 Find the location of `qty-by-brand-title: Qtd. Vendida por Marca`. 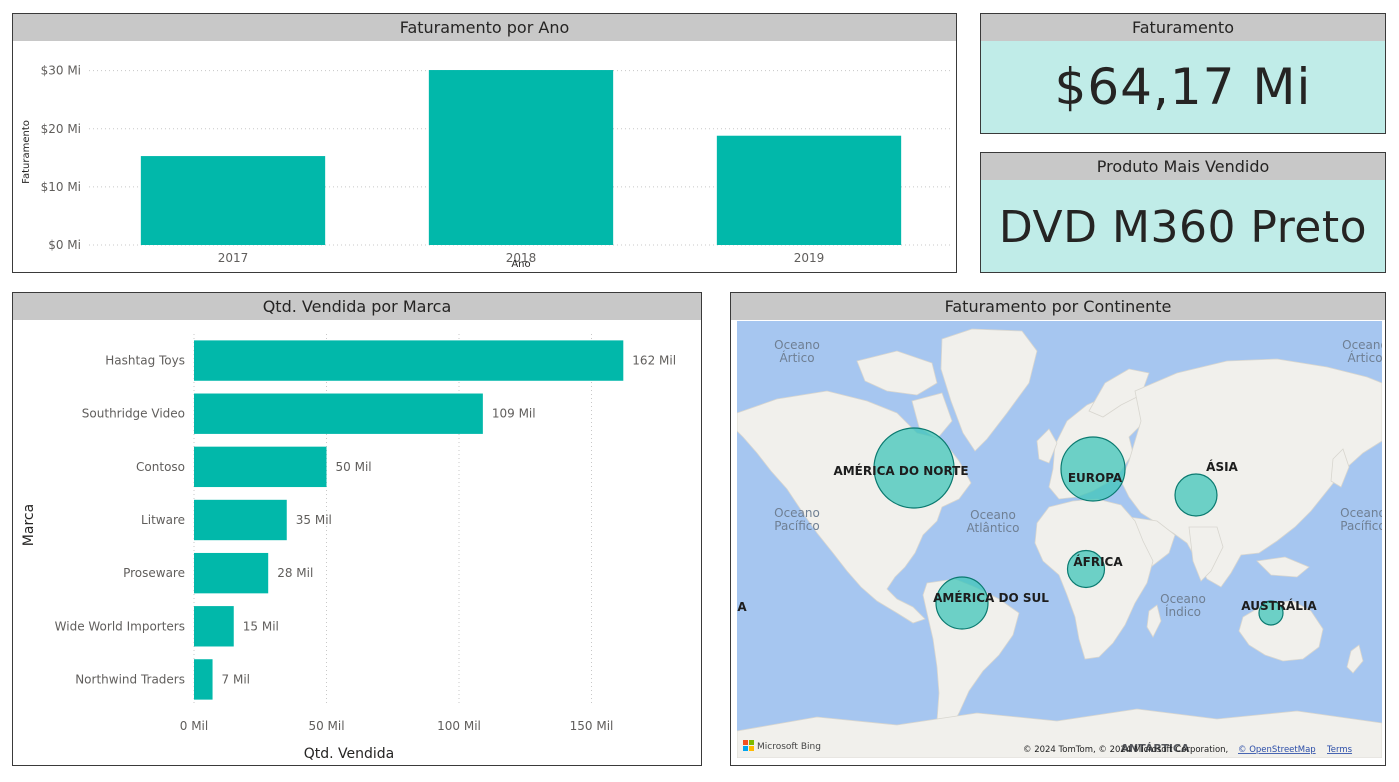

qty-by-brand-title: Qtd. Vendida por Marca is located at coordinates (357, 306).